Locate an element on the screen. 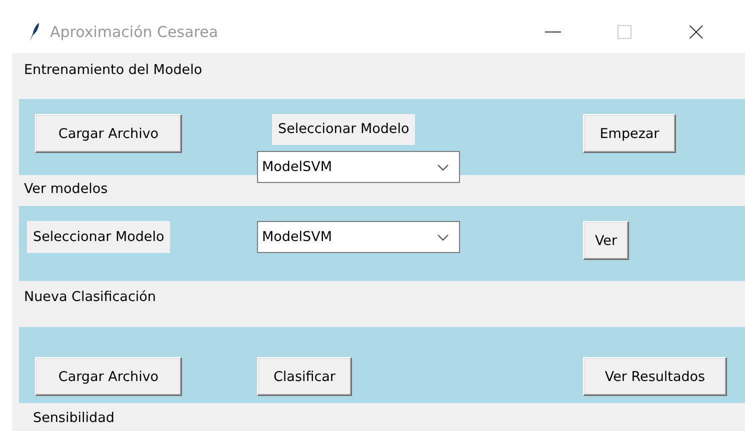 The width and height of the screenshot is (745, 431). classify-button: Clasificar is located at coordinates (304, 376).